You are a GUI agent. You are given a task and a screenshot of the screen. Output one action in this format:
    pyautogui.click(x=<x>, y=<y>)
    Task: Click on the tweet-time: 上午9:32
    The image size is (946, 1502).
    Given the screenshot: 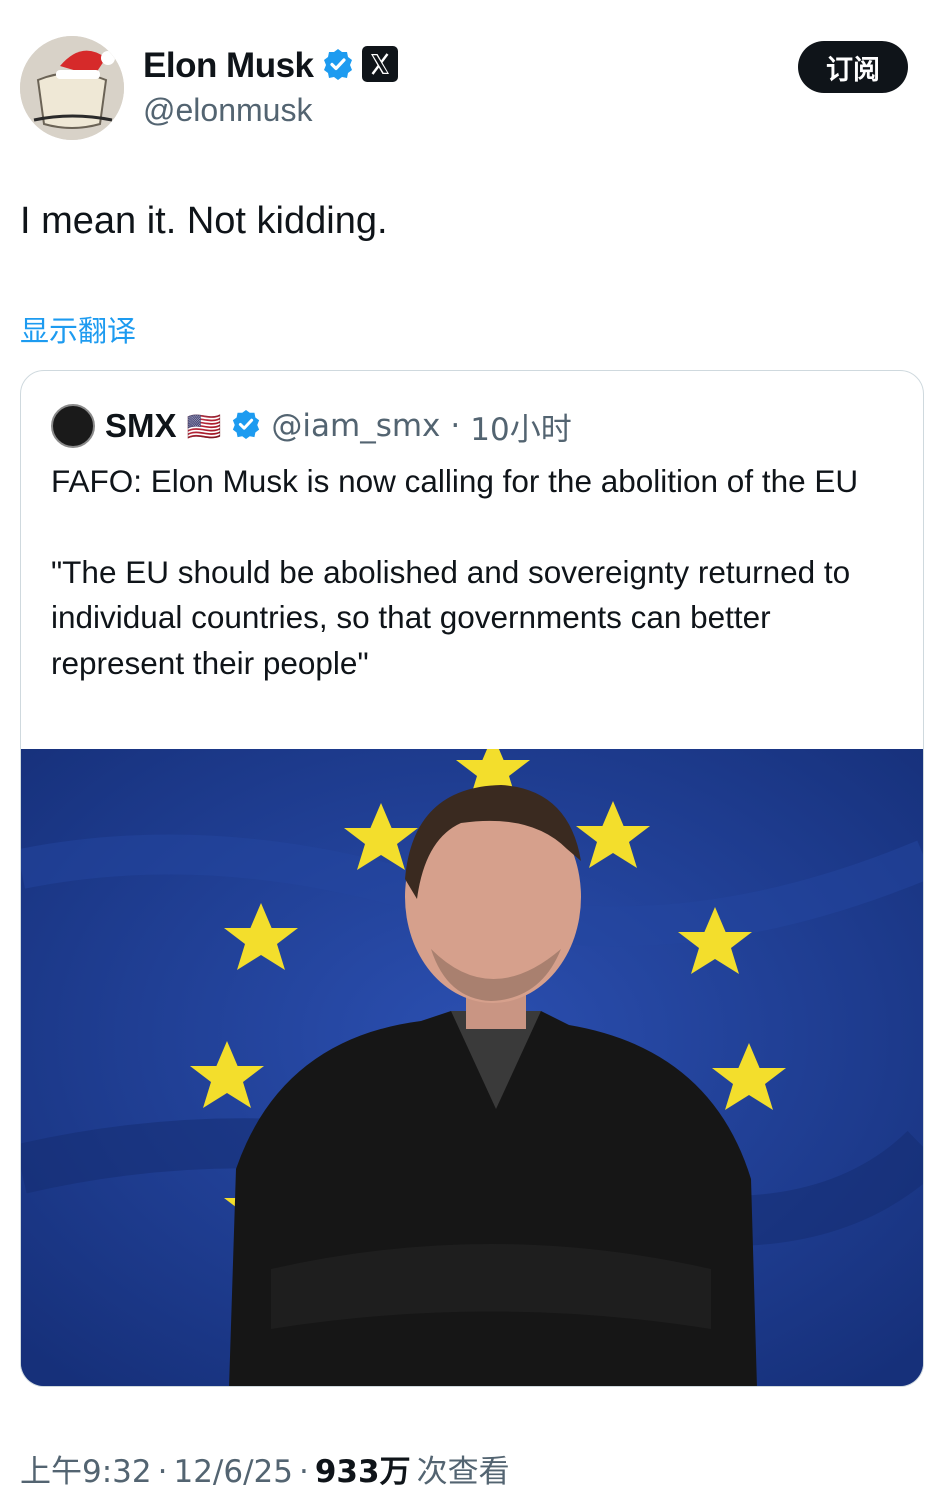 What is the action you would take?
    pyautogui.click(x=86, y=1468)
    